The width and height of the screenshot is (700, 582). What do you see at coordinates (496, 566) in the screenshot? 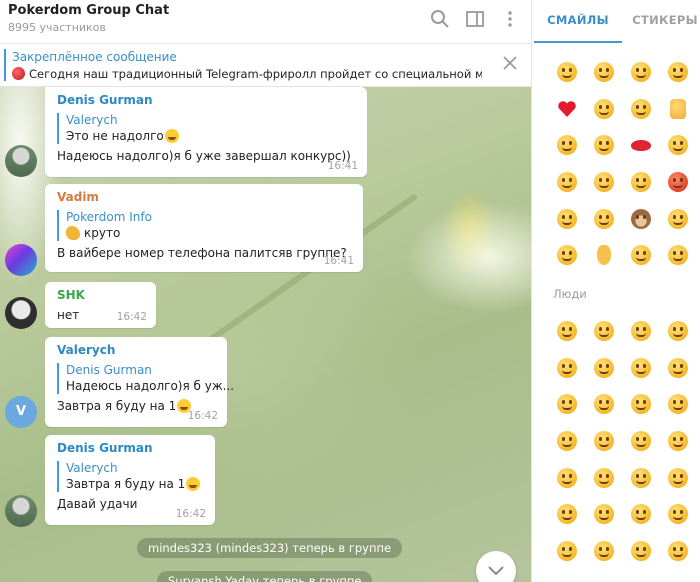
I see `scroll-down-button` at bounding box center [496, 566].